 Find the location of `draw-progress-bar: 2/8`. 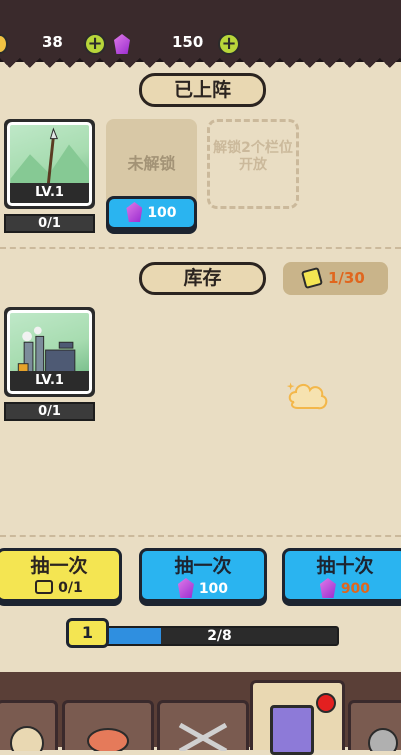

draw-progress-bar: 2/8 is located at coordinates (219, 636).